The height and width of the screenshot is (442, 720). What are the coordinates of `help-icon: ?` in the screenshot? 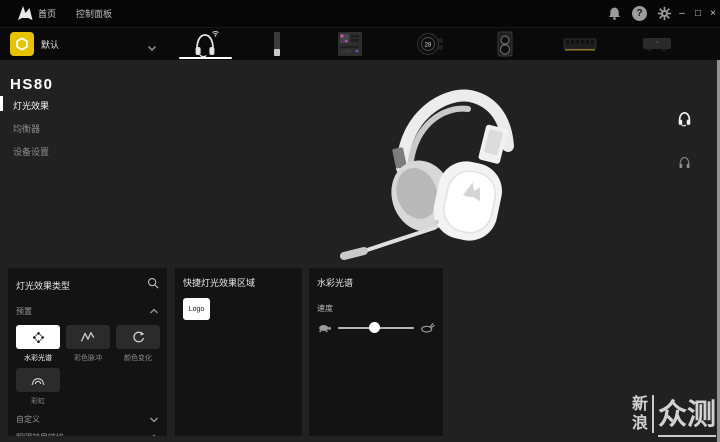 It's located at (639, 13).